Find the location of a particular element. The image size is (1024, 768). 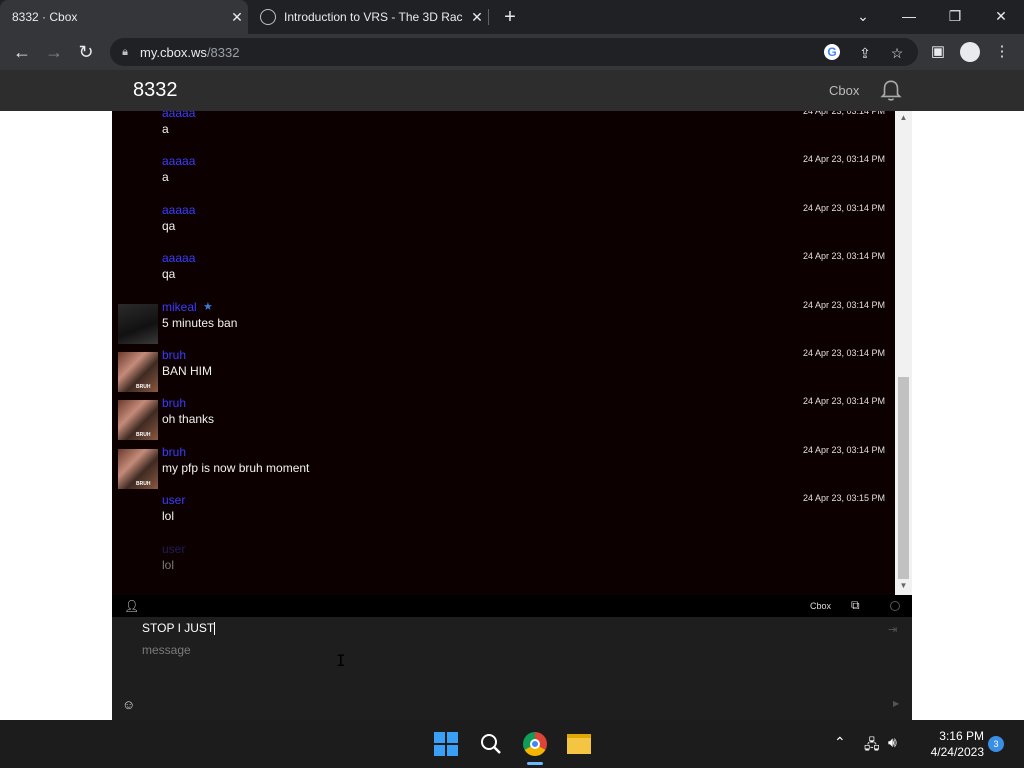

star-icon: ★ is located at coordinates (208, 306).